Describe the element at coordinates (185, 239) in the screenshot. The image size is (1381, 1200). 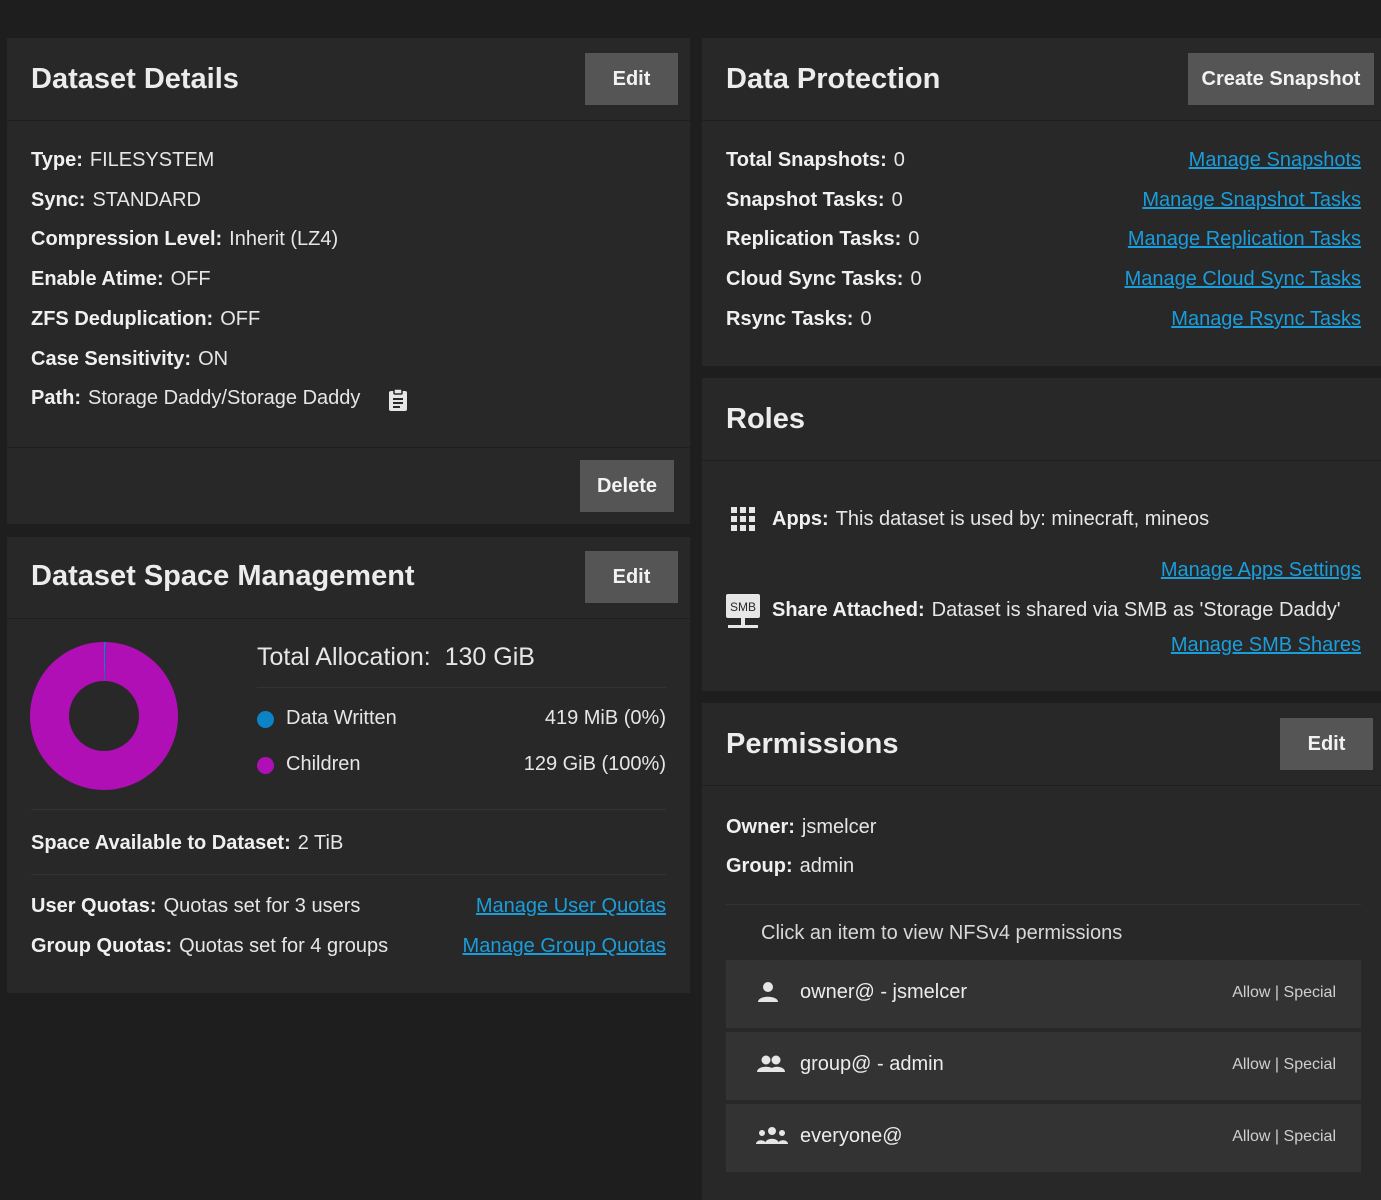
I see `compression-field: Compression Level: Inherit (LZ4)` at that location.